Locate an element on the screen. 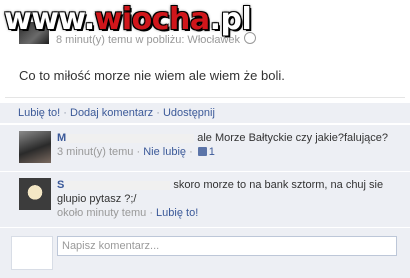  comment-input is located at coordinates (227, 246).